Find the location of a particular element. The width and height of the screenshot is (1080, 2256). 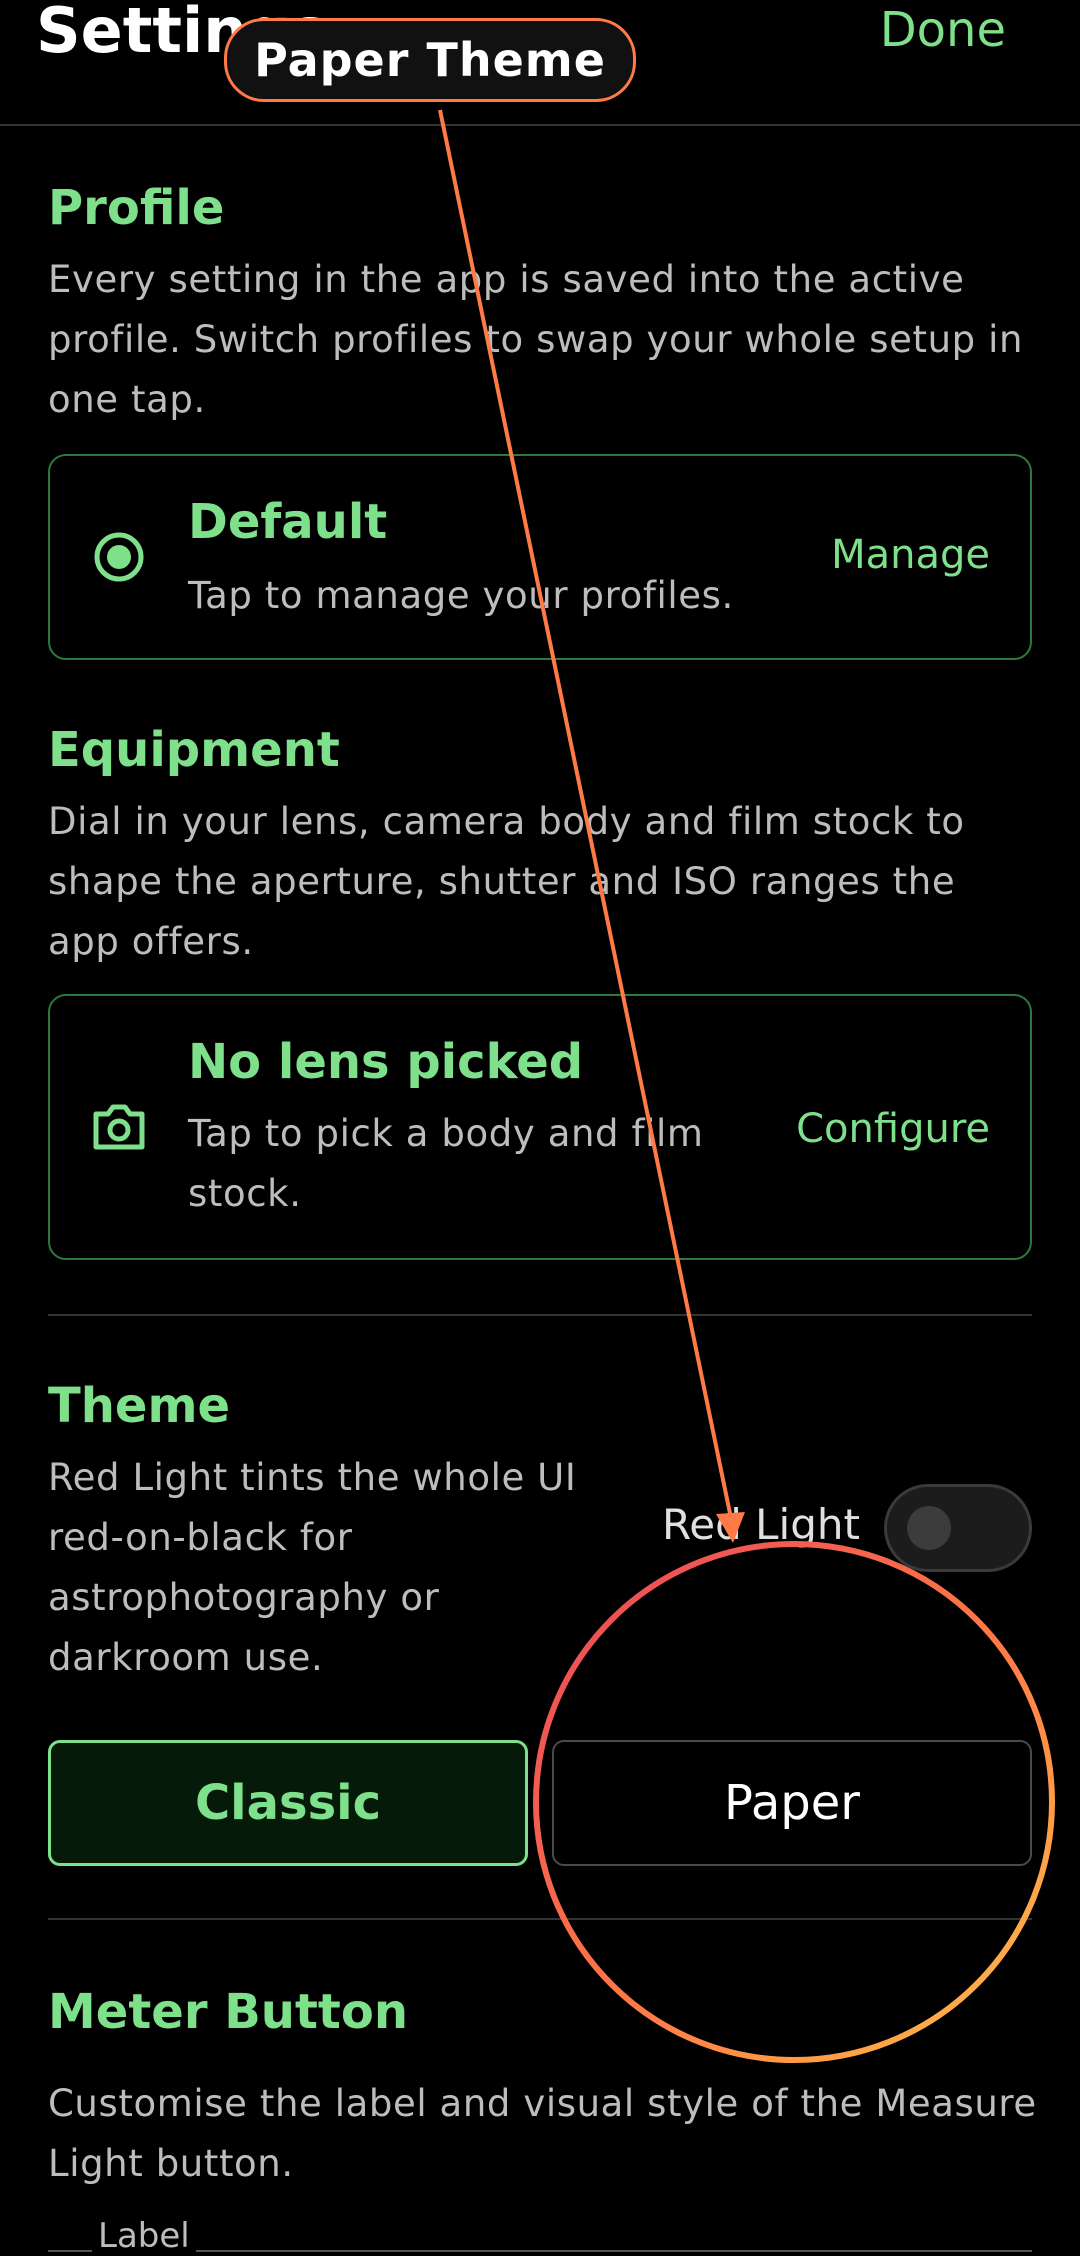

annotation-ring is located at coordinates (794, 1802).